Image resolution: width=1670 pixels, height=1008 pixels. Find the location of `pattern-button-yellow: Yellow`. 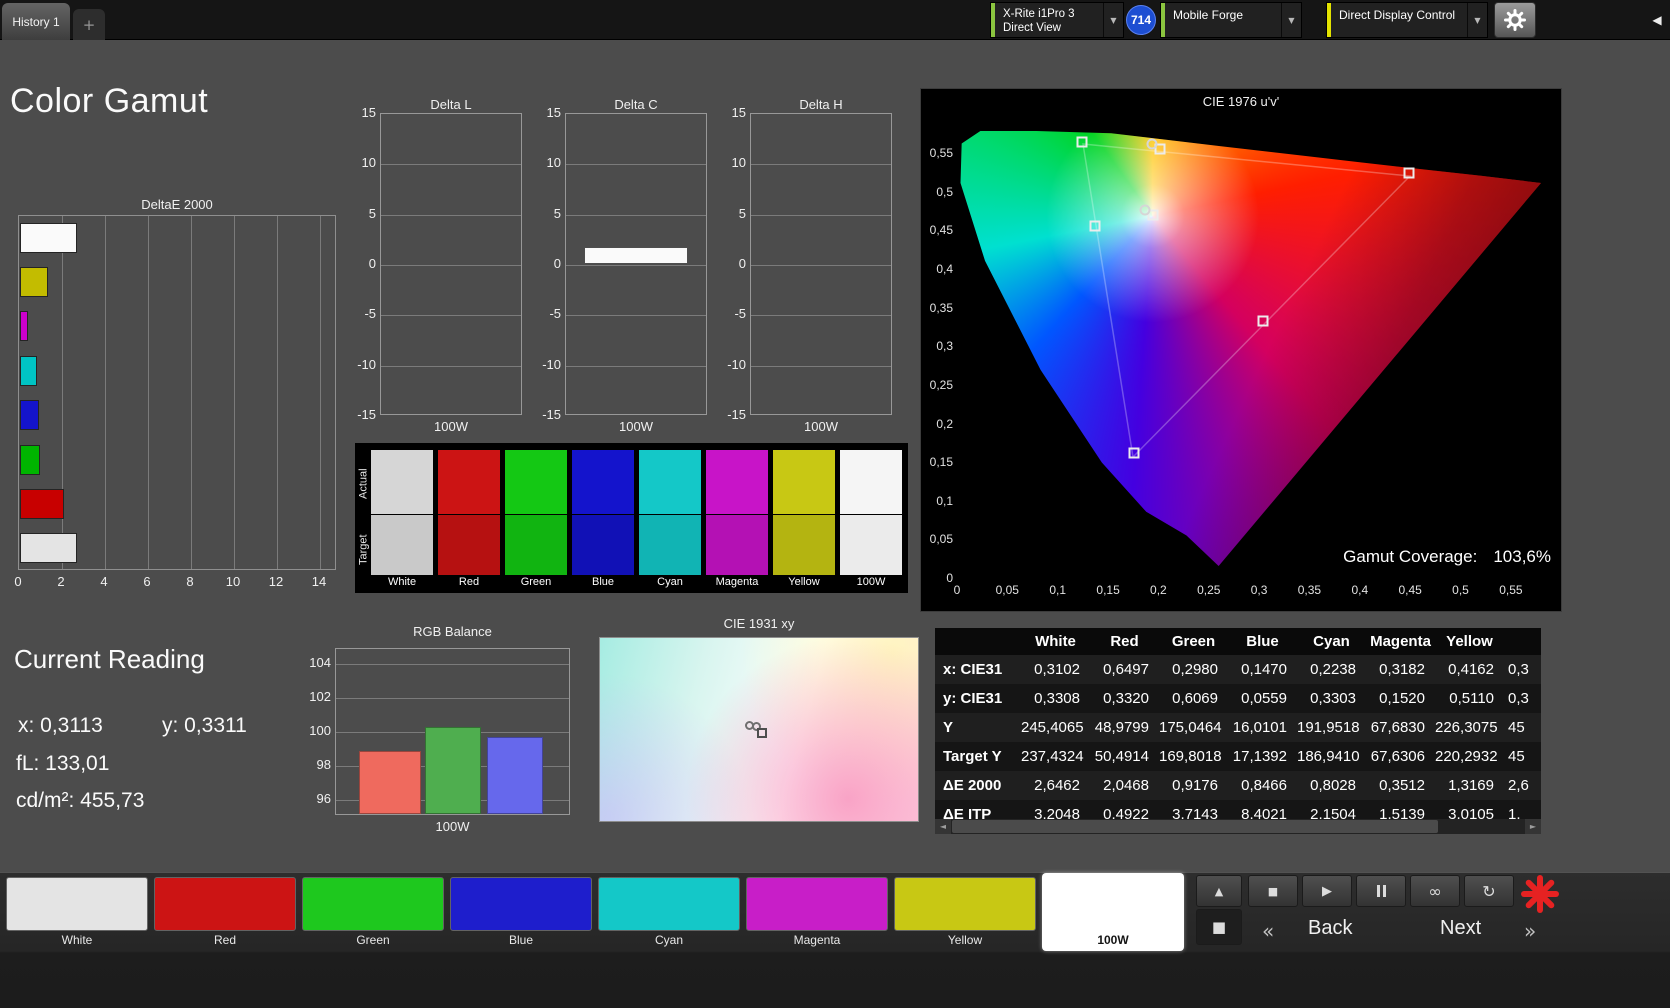

pattern-button-yellow: Yellow is located at coordinates (965, 913).